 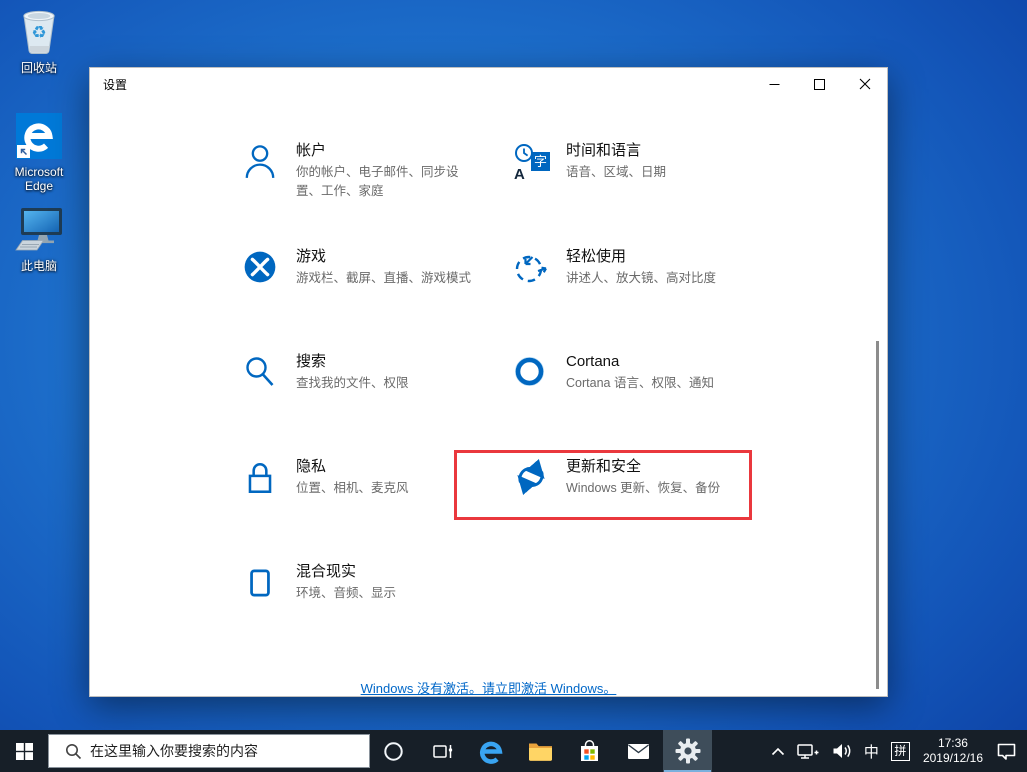 I want to click on gear-icon, so click(x=687, y=751).